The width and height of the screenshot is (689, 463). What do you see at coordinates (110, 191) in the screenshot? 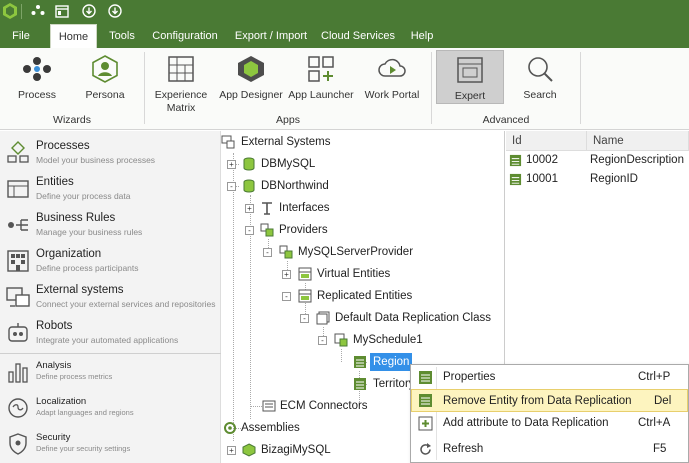
I see `nav-item-entities: Entities Define your process data` at bounding box center [110, 191].